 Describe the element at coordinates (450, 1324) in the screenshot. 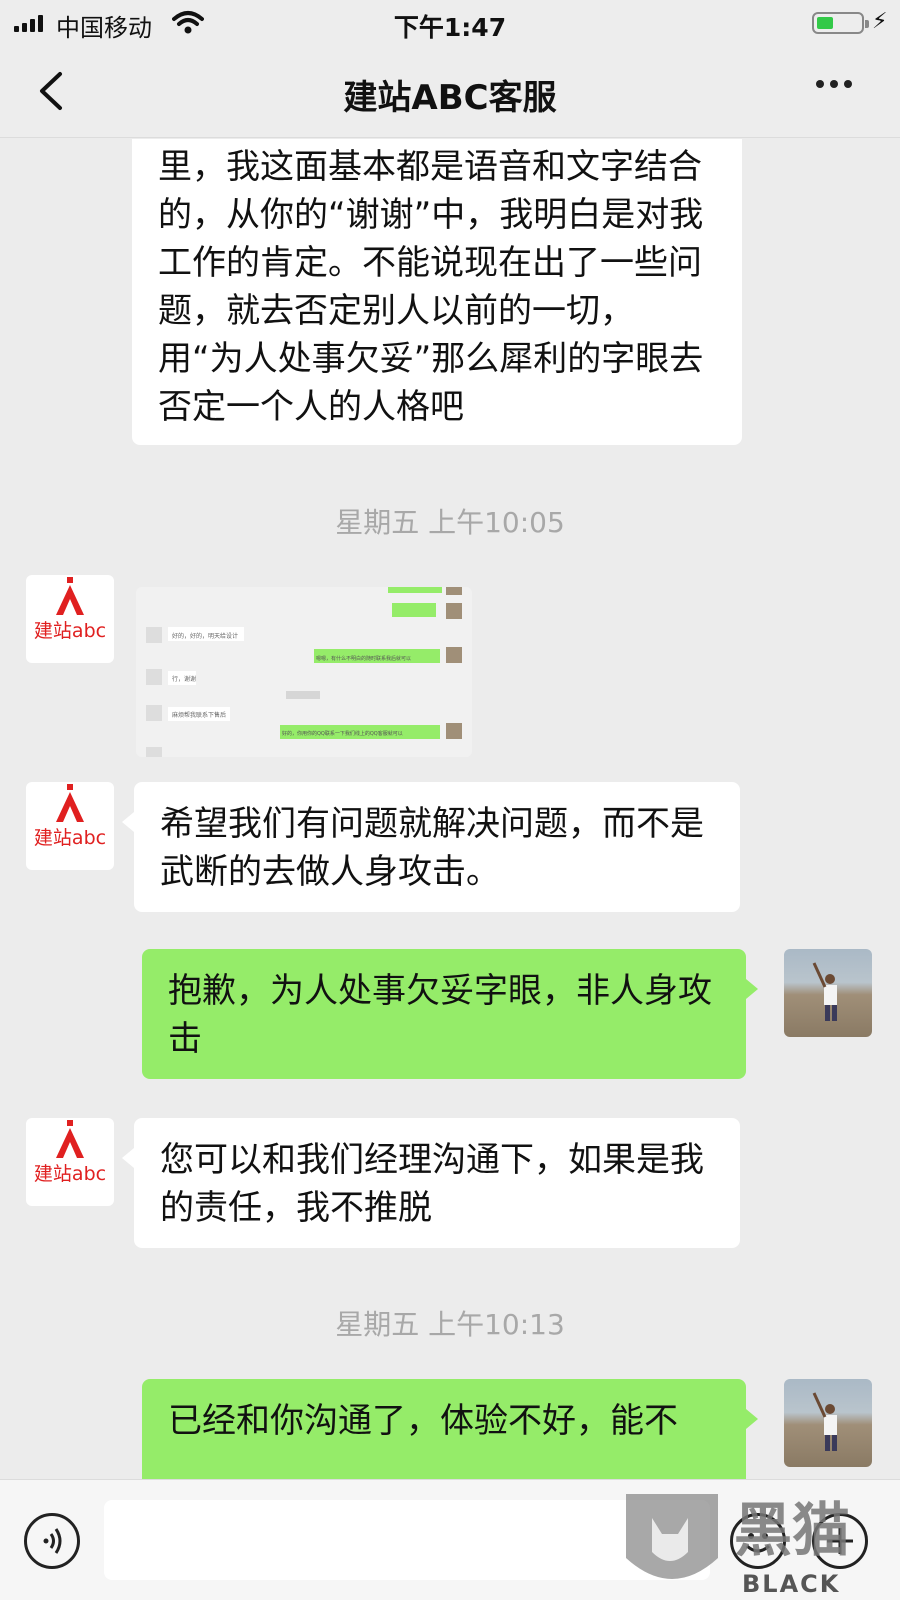

I see `timestamp: 星期五 上午10:13` at that location.